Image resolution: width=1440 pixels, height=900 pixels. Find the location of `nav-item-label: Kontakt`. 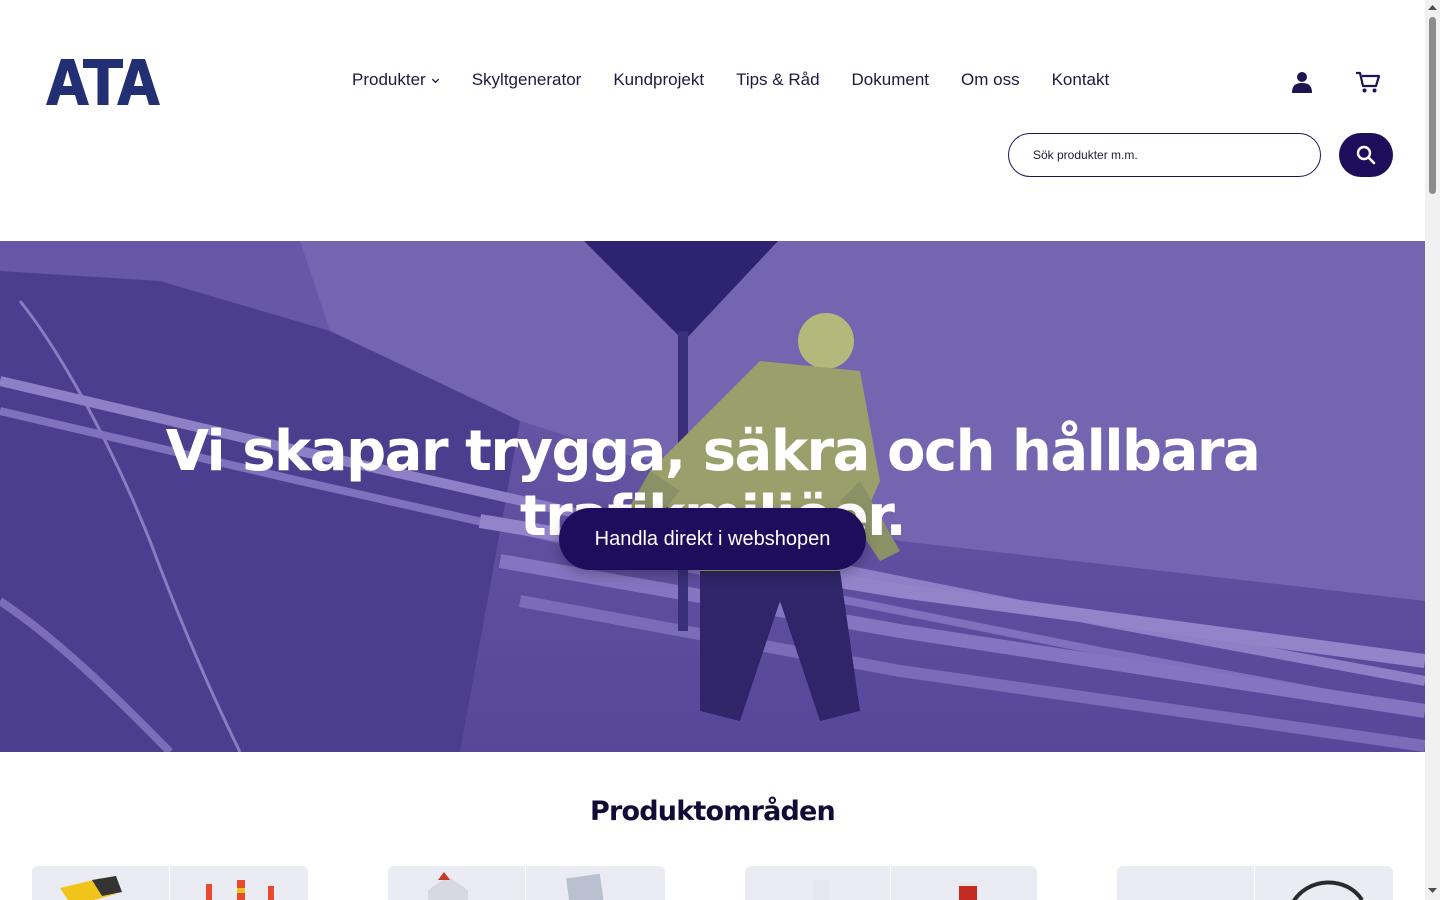

nav-item-label: Kontakt is located at coordinates (1080, 79).